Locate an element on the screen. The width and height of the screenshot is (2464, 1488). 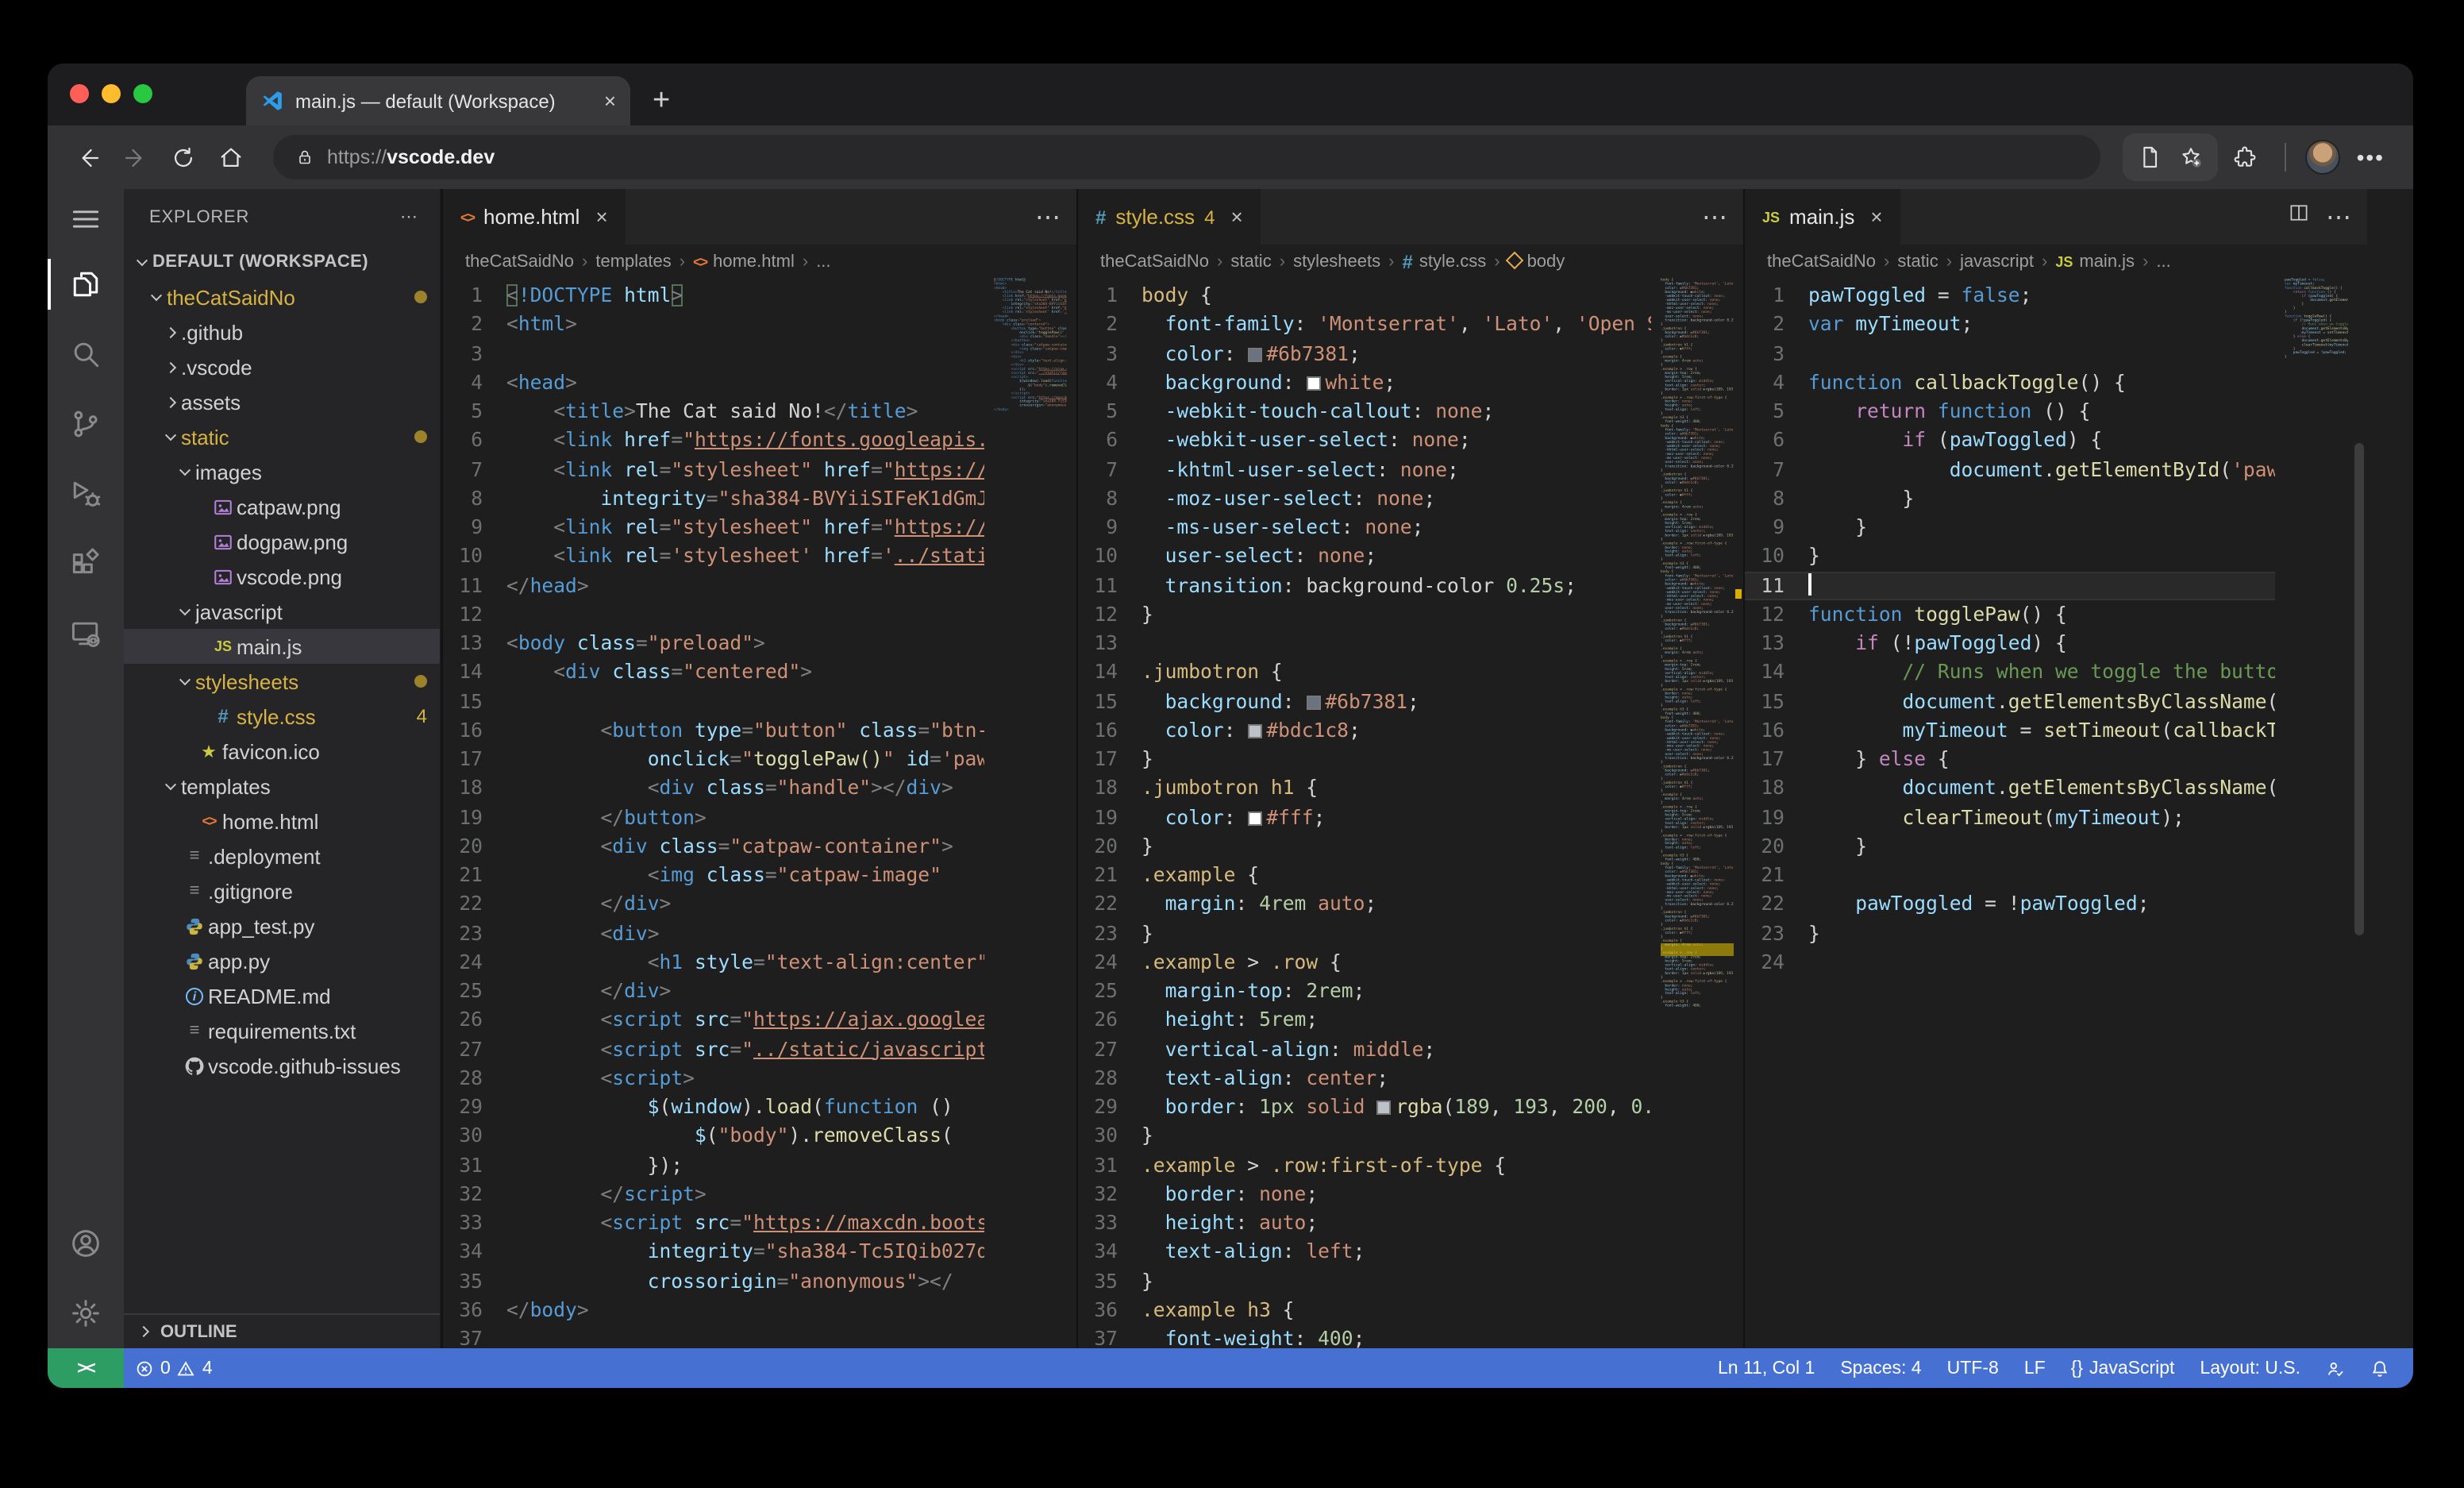
outline-section: OUTLINE is located at coordinates (282, 1330).